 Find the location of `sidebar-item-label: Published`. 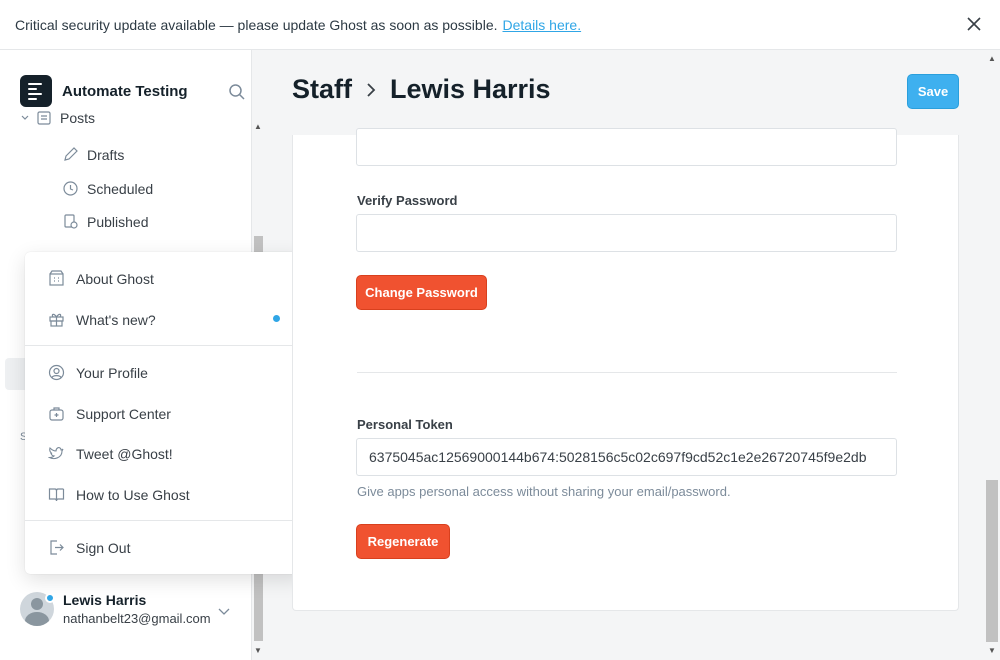

sidebar-item-label: Published is located at coordinates (118, 221).